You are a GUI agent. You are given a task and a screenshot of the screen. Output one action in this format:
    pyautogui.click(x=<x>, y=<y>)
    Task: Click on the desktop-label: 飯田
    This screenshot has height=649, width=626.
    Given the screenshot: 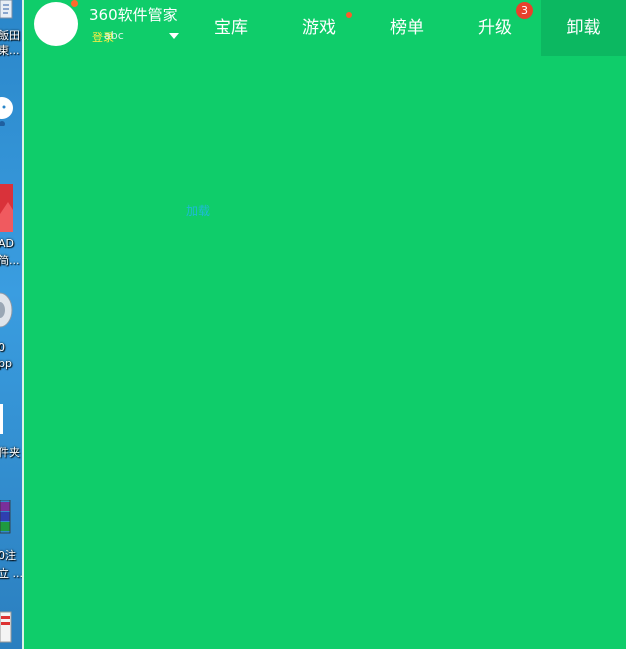 What is the action you would take?
    pyautogui.click(x=10, y=35)
    